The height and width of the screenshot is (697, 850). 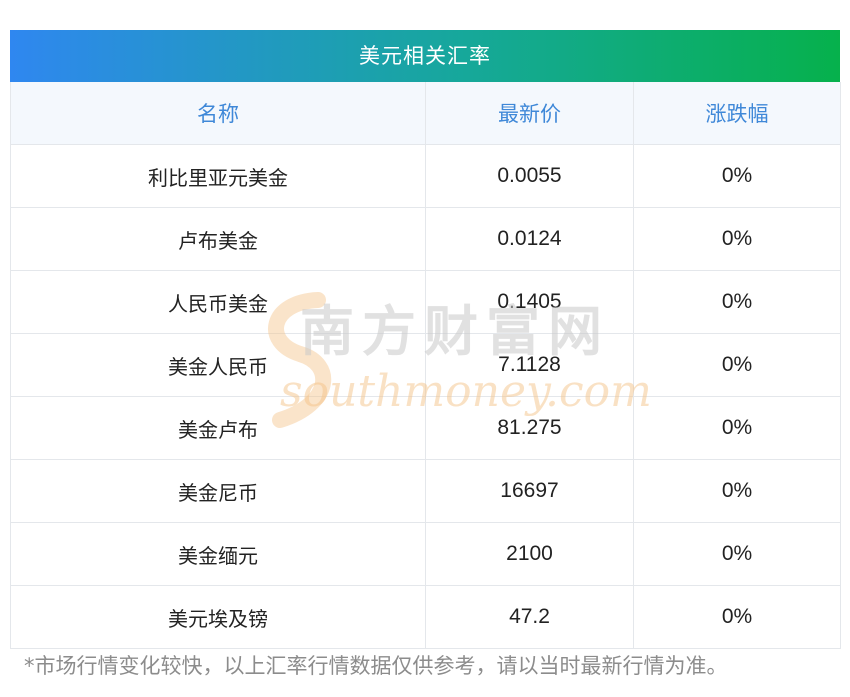 What do you see at coordinates (529, 365) in the screenshot?
I see `cell-price: 7.1128` at bounding box center [529, 365].